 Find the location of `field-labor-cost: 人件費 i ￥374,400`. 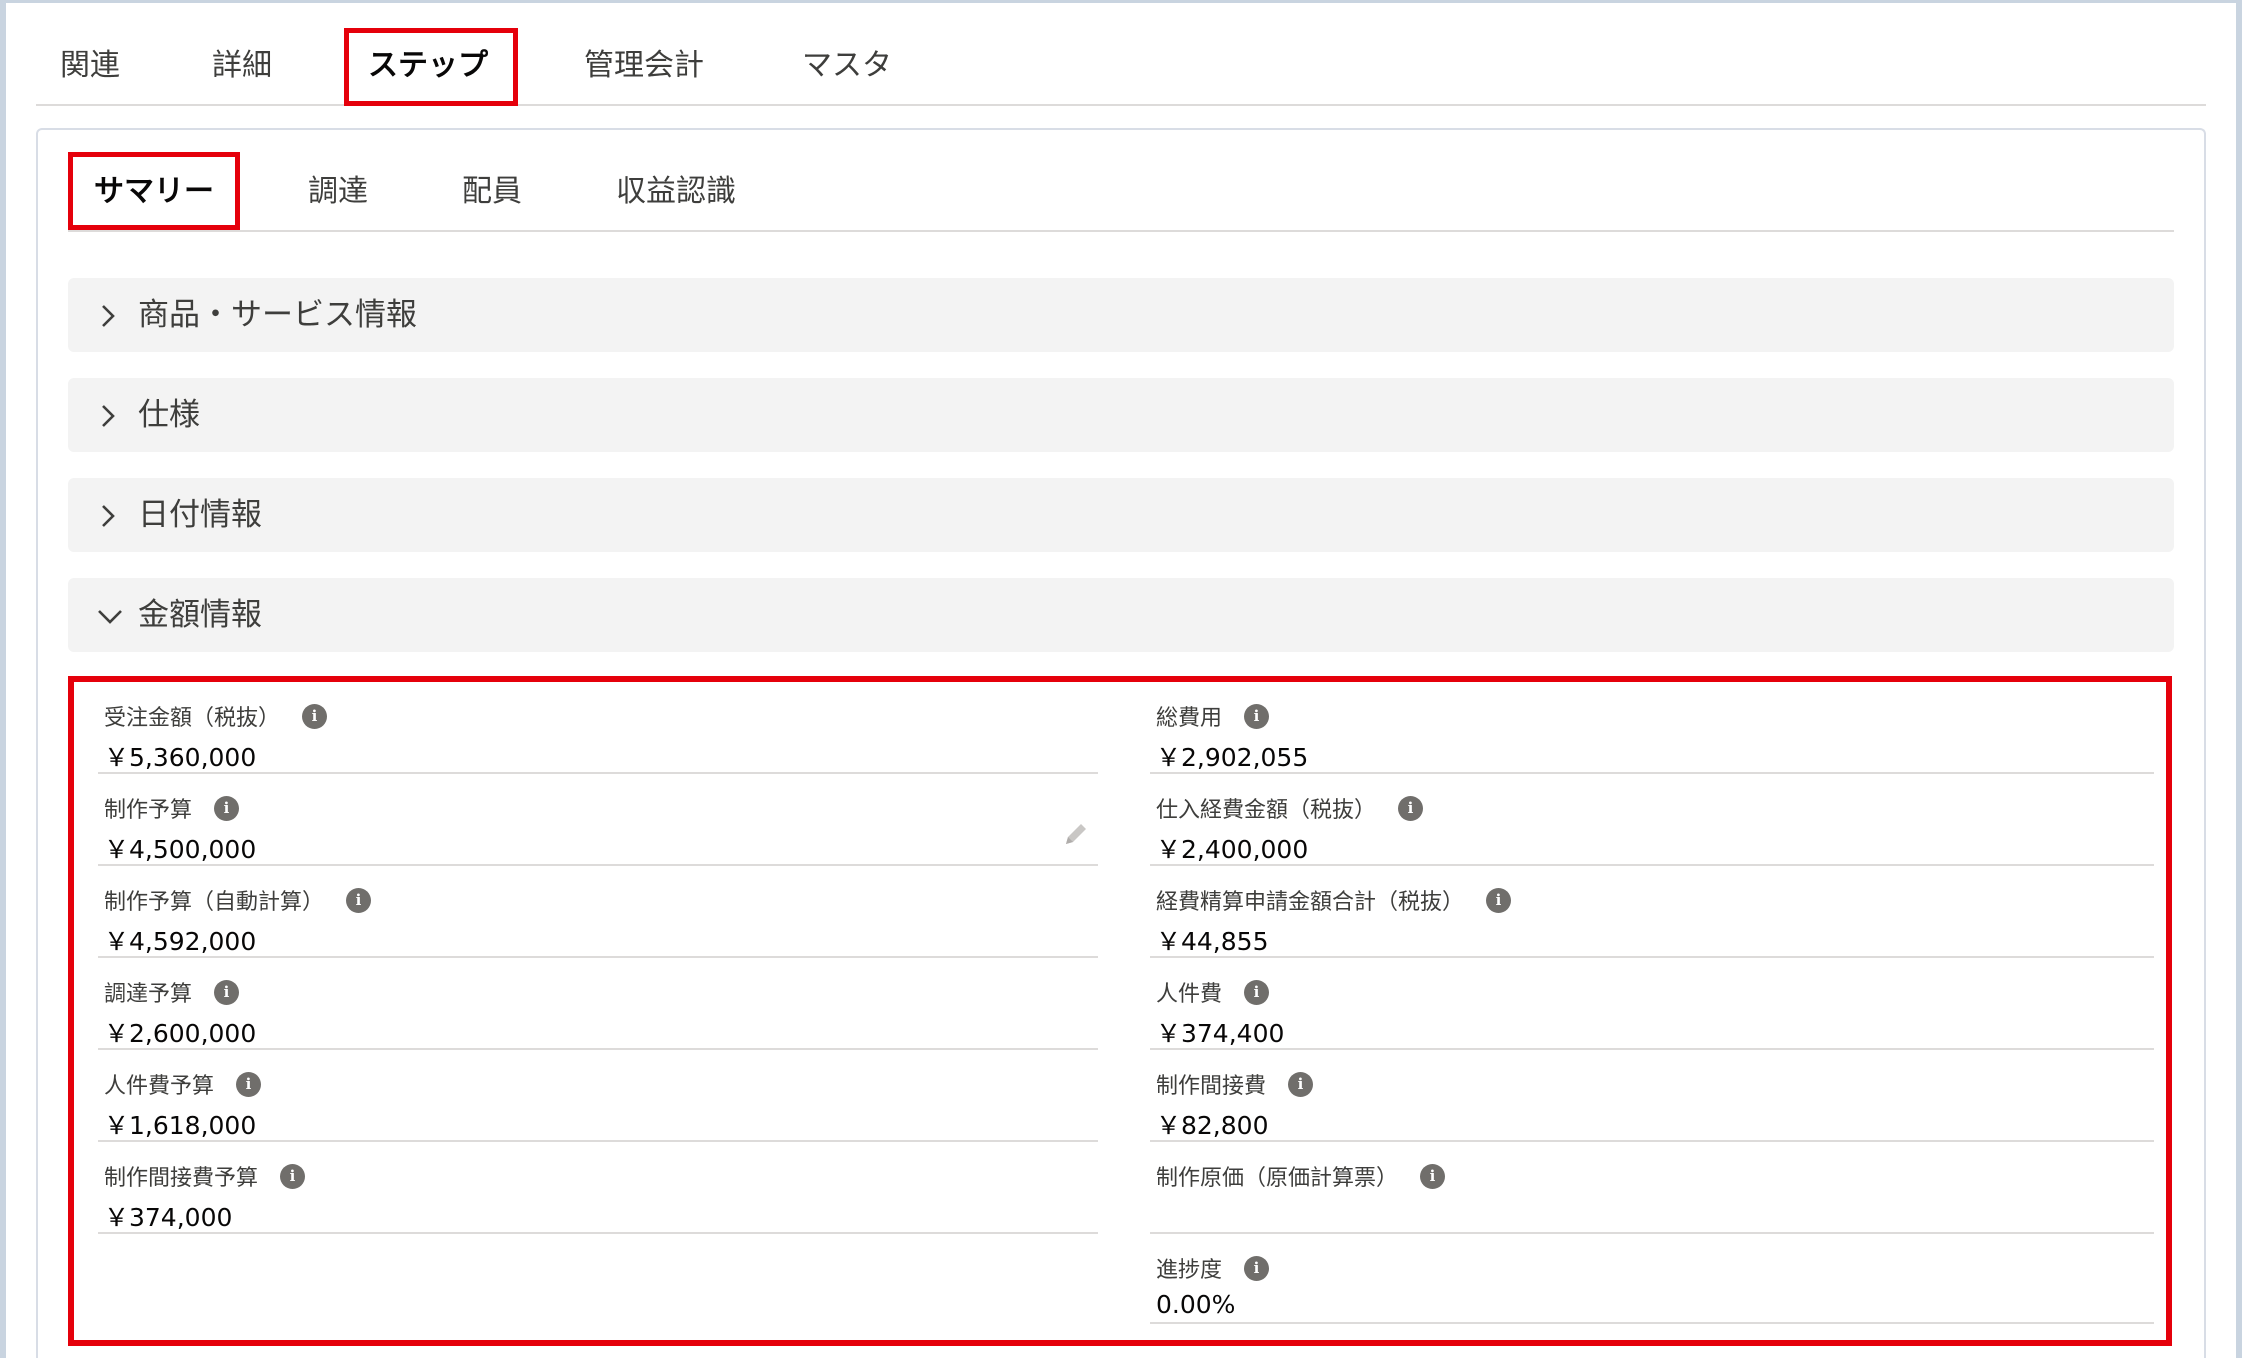

field-labor-cost: 人件費 i ￥374,400 is located at coordinates (1652, 1004).